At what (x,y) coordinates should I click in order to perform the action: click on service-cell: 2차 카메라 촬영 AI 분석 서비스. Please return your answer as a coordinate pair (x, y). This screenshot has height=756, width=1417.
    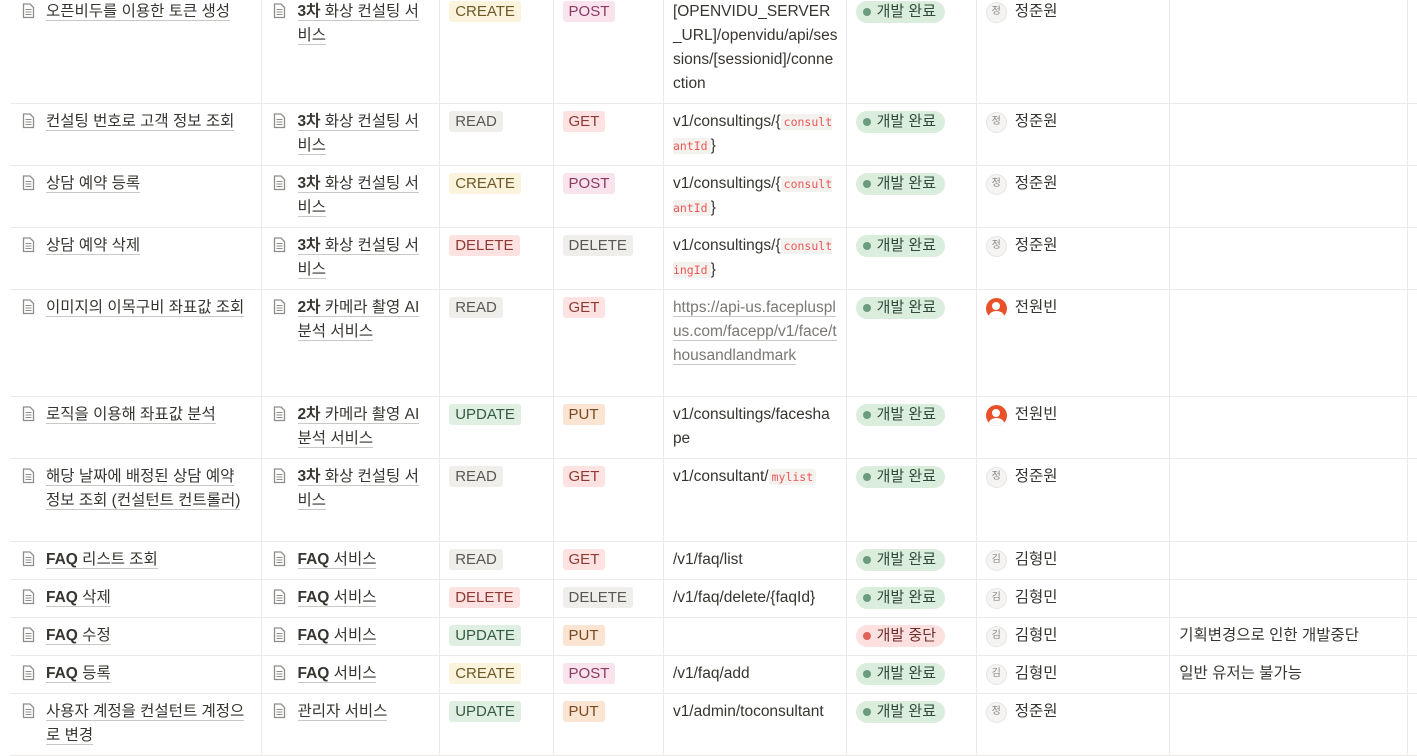
    Looking at the image, I should click on (351, 427).